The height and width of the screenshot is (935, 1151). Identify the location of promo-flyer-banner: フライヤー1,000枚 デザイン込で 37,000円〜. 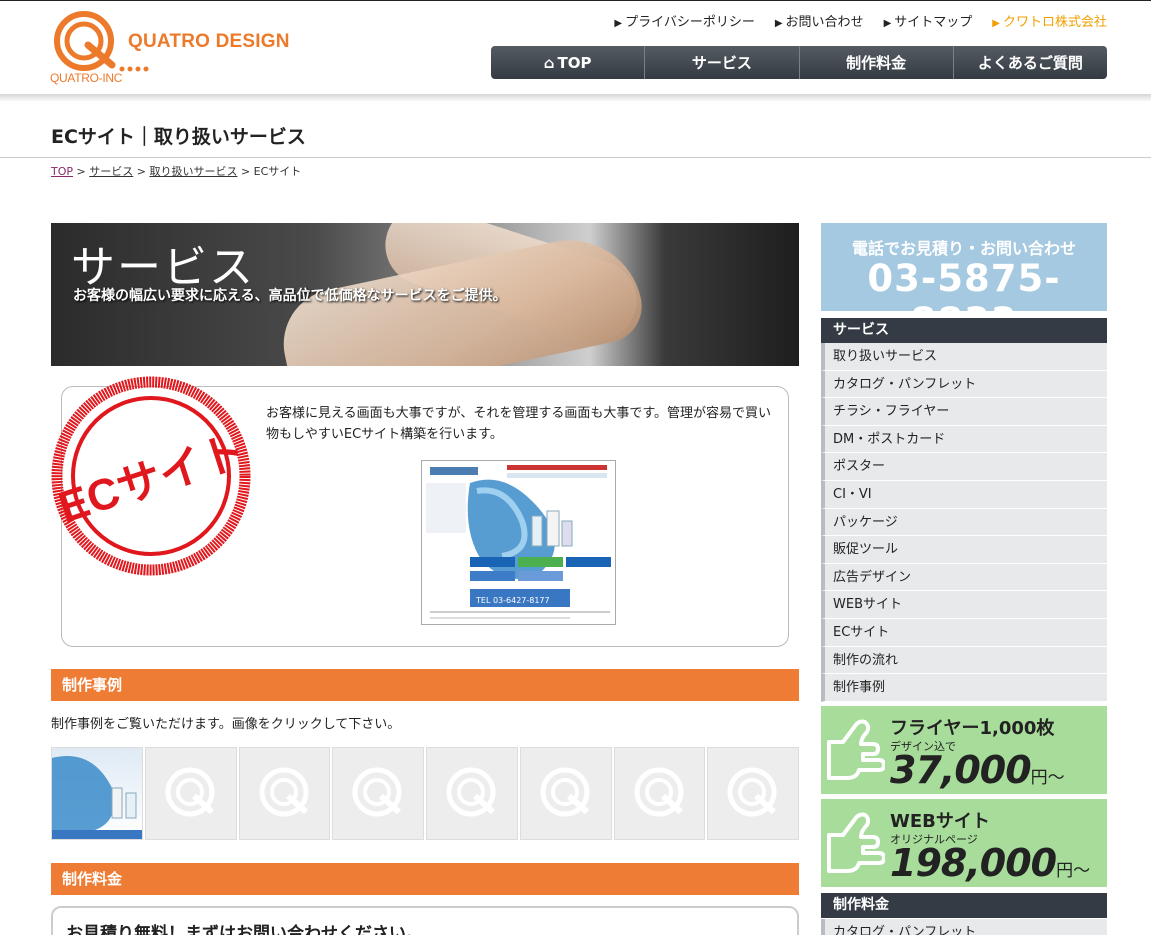
(964, 750).